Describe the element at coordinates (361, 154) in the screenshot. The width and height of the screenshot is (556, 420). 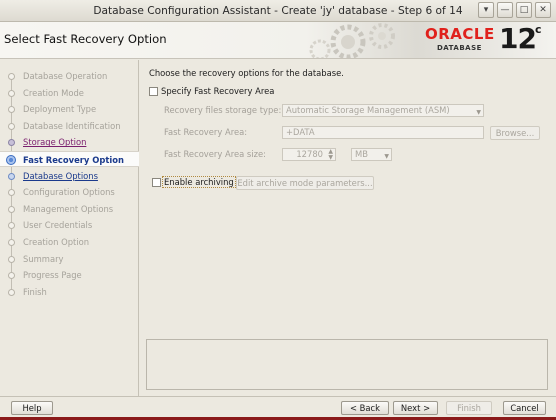
I see `fra-size-unit-value: MB` at that location.